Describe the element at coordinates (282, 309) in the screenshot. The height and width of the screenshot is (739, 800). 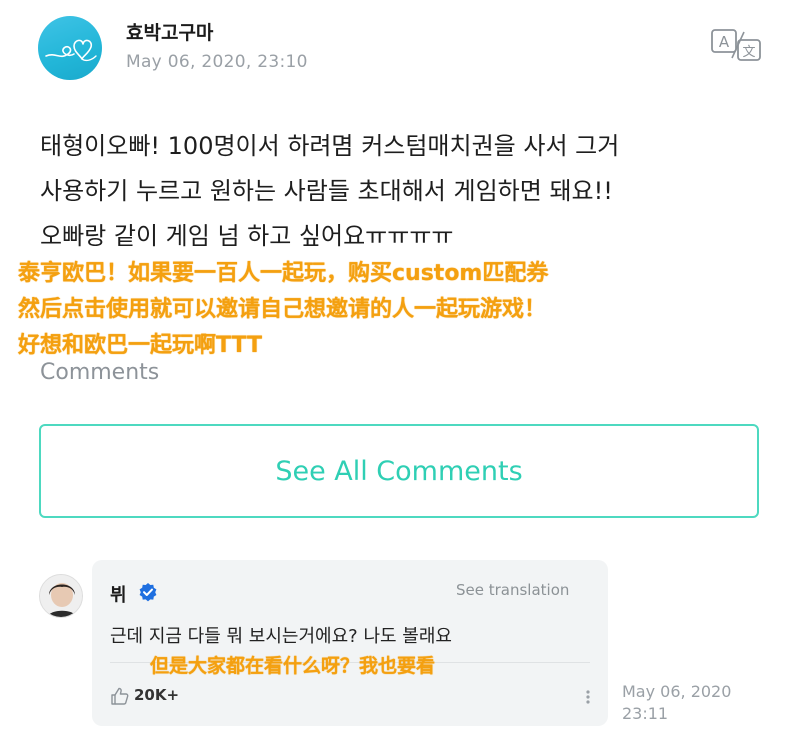
I see `translation-overlay-line: 然后点击使用就可以邀请自己想邀请的人一起玩游戏！` at that location.